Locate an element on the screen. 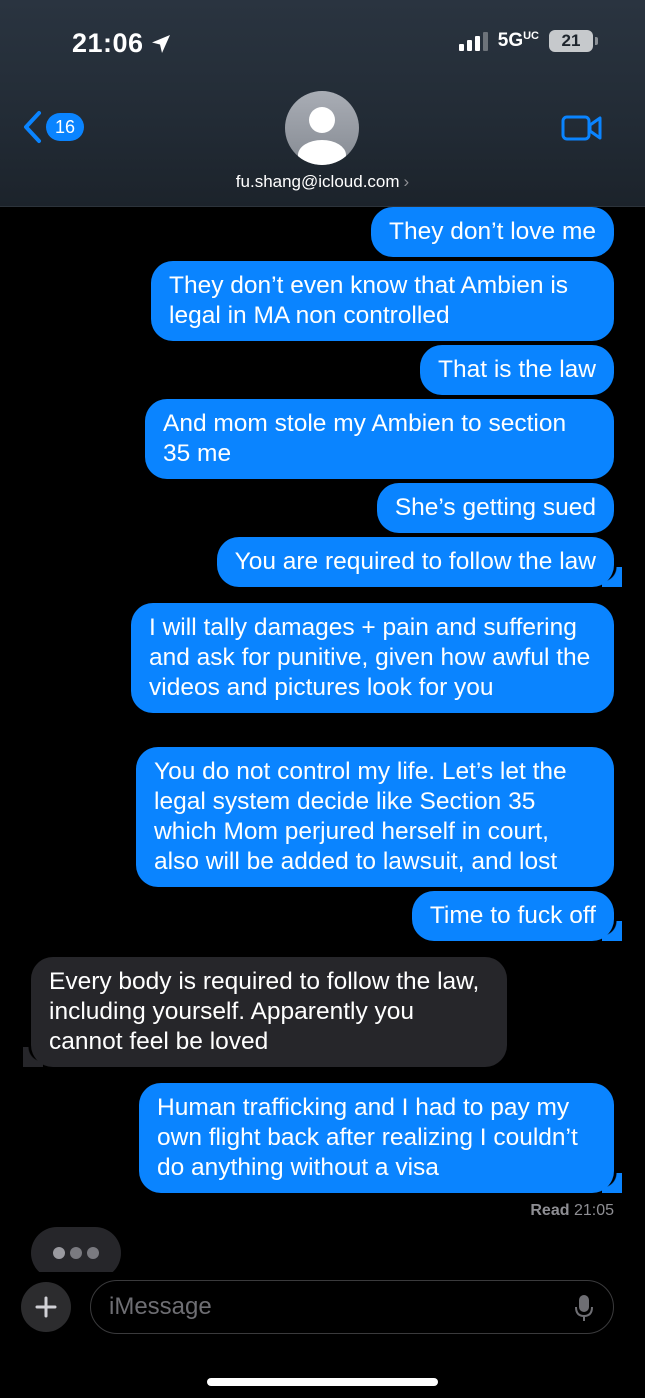 The image size is (645, 1398). battery-indicator: 21 is located at coordinates (573, 41).